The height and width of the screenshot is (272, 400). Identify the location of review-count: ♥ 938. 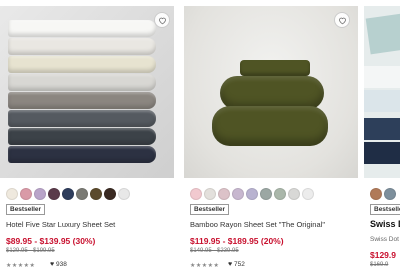
(58, 264).